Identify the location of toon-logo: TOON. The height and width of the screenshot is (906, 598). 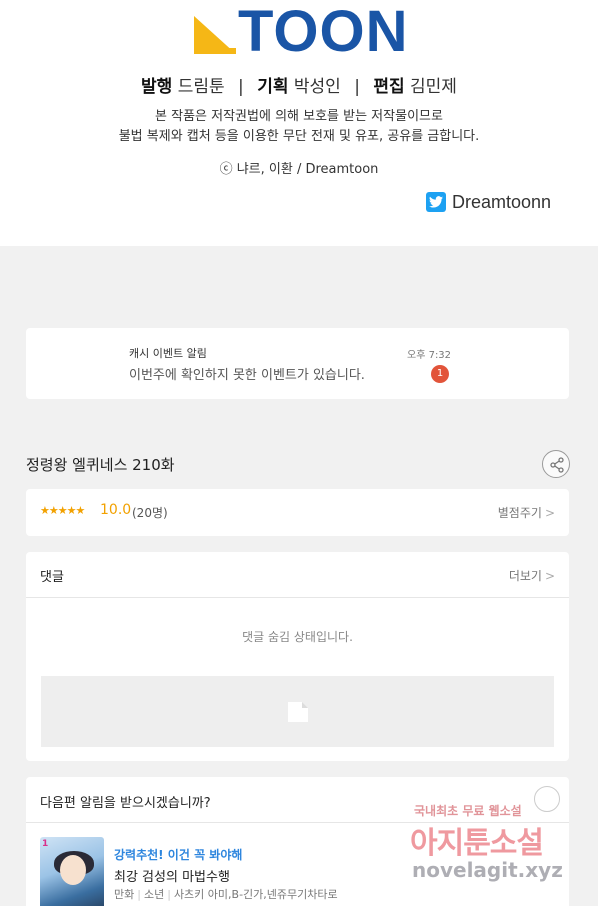
(301, 32).